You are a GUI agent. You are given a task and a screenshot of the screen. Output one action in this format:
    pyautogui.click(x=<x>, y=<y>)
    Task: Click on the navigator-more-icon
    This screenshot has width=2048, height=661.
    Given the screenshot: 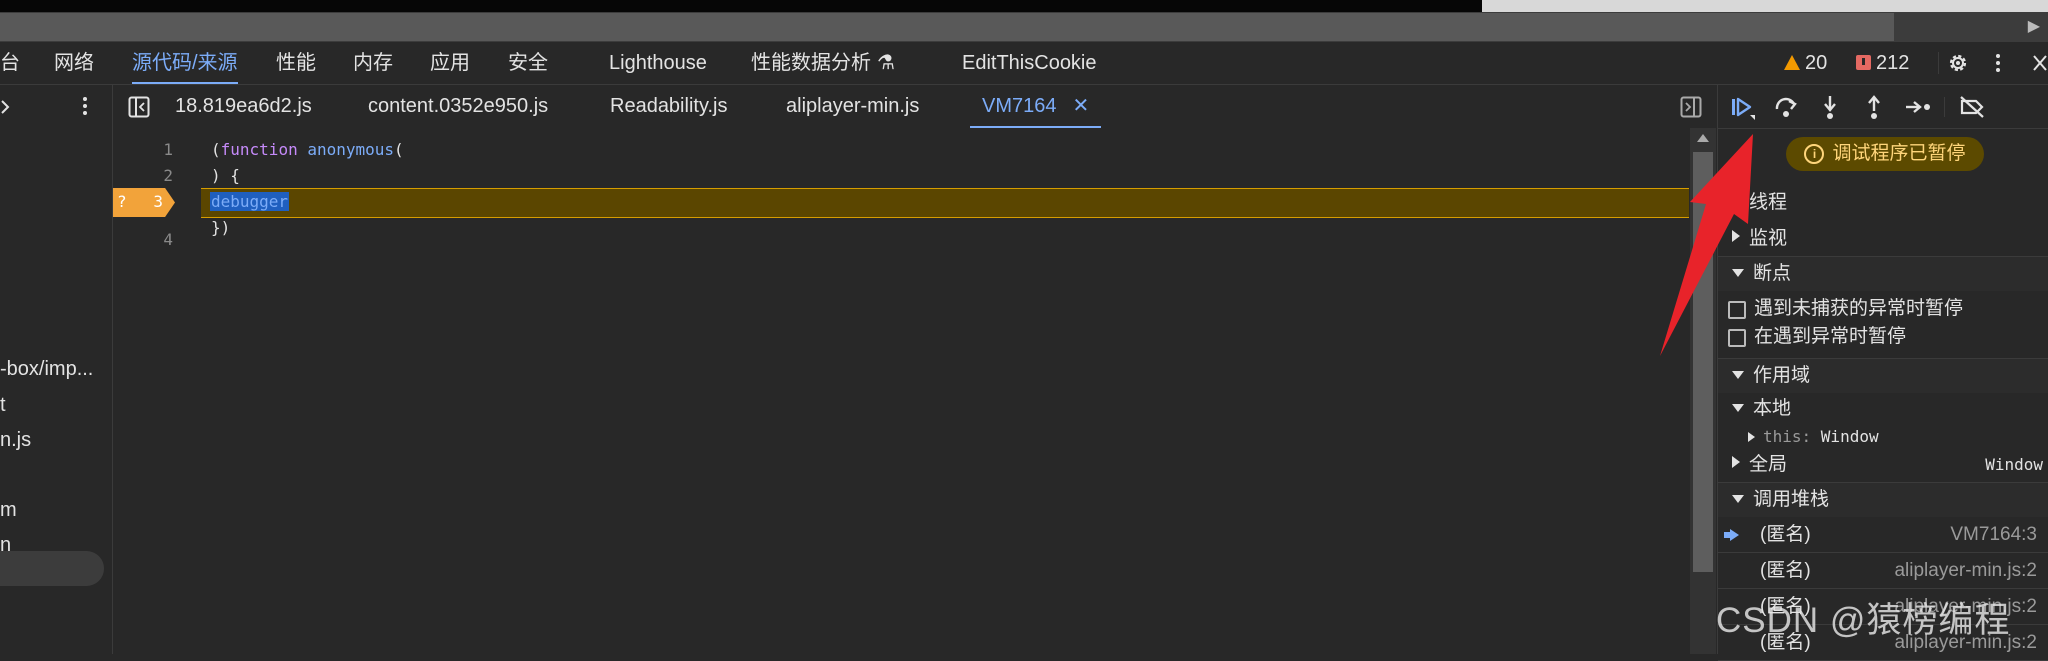 What is the action you would take?
    pyautogui.click(x=85, y=106)
    